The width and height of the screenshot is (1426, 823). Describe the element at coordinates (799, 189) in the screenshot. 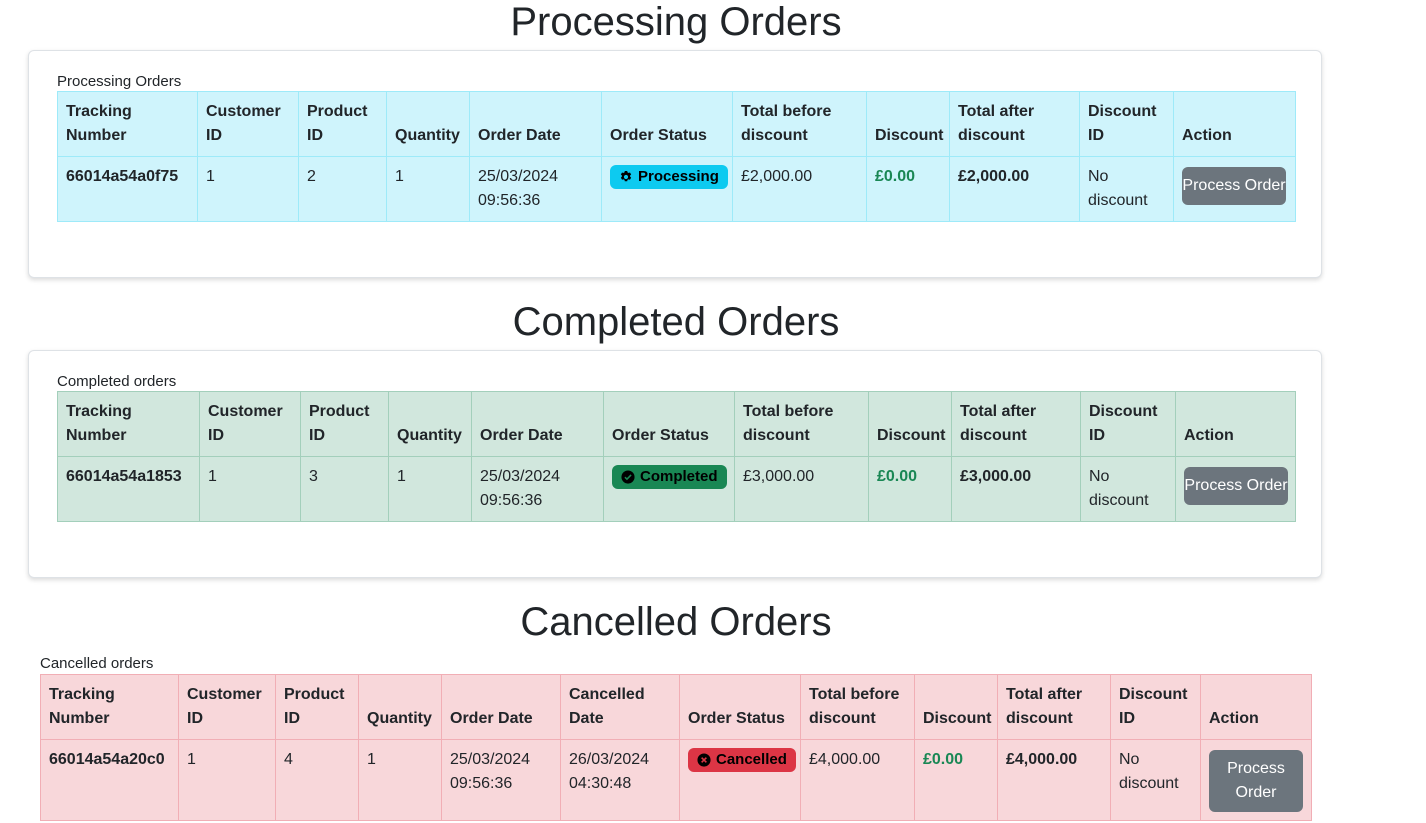

I see `total-before-discount: £2,000.00` at that location.